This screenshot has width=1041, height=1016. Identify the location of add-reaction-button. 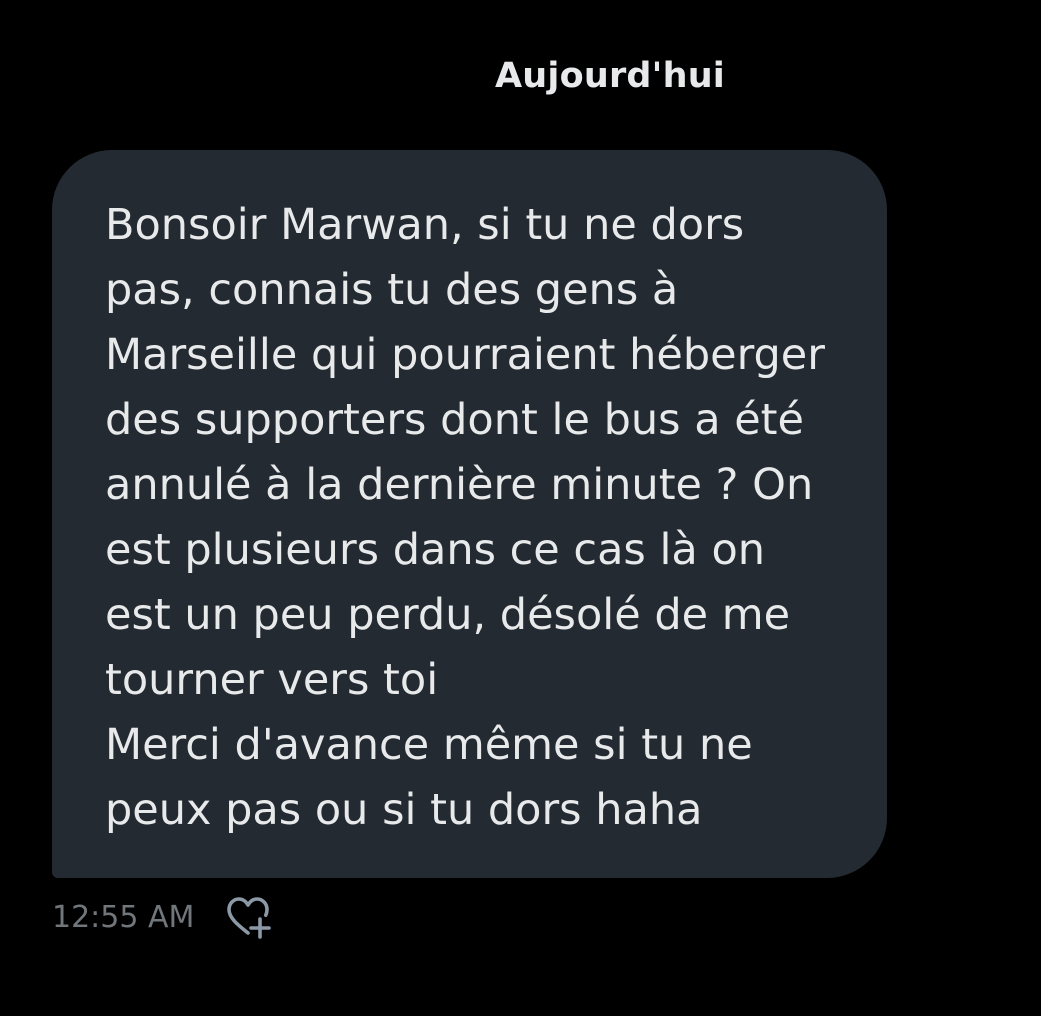
(248, 918).